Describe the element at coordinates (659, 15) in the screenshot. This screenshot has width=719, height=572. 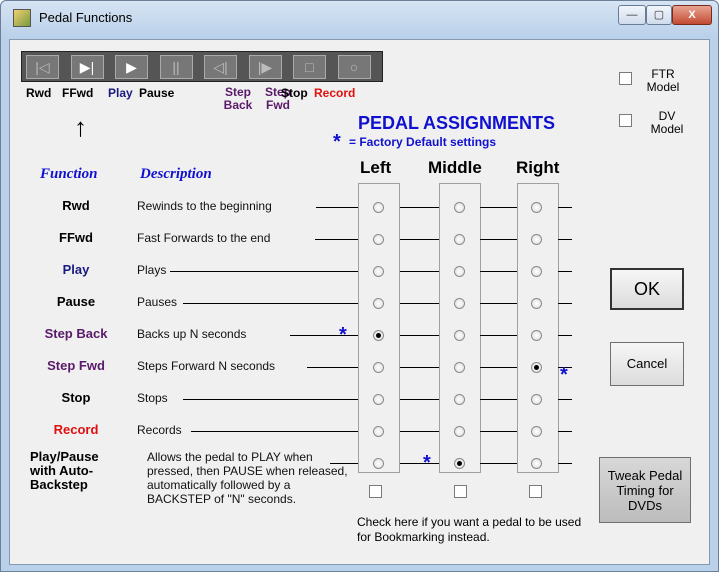
I see `maximize-button: ▢` at that location.